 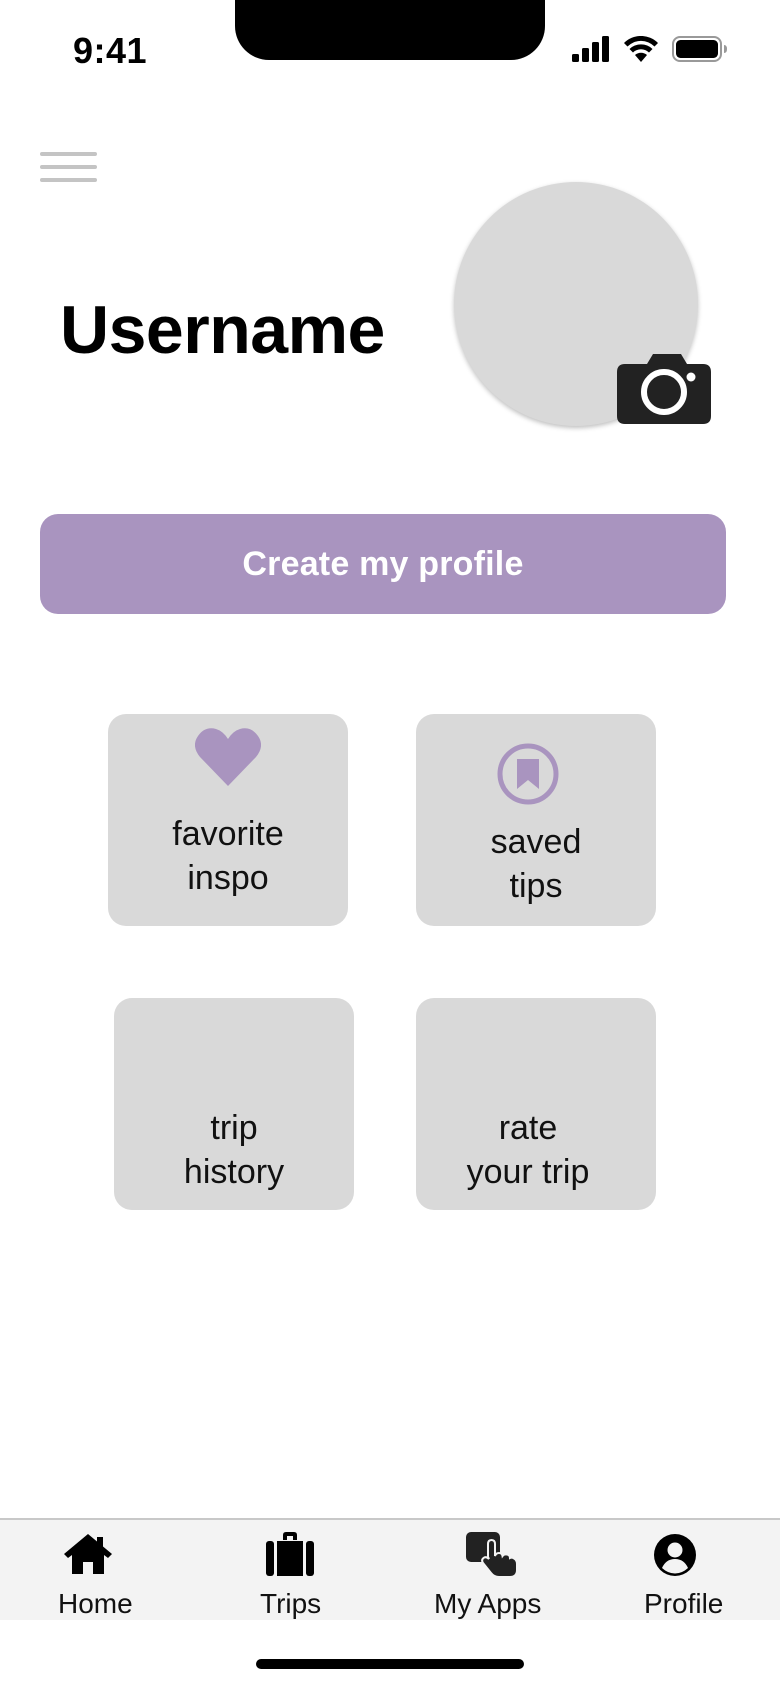 I want to click on status-time: 9:41, so click(x=110, y=50).